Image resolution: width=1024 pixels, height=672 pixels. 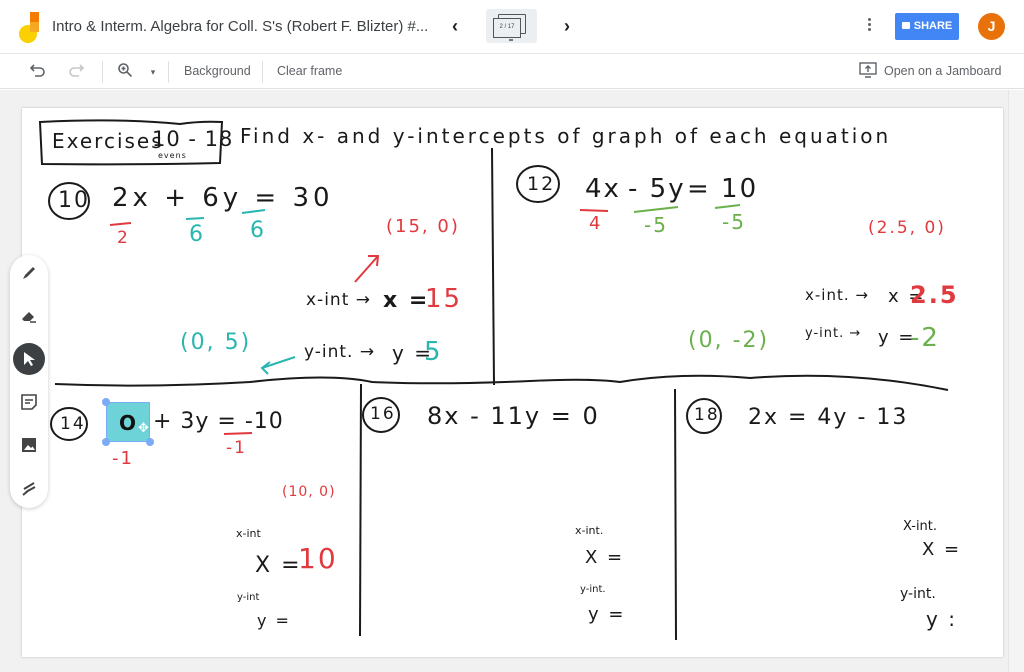 I want to click on sticky-note-tool-button, so click(x=29, y=402).